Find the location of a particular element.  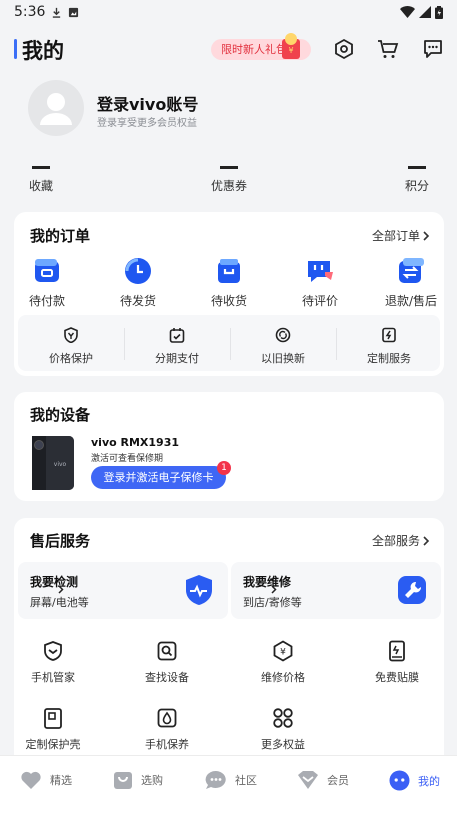

service-label: 手机管家 is located at coordinates (53, 677).